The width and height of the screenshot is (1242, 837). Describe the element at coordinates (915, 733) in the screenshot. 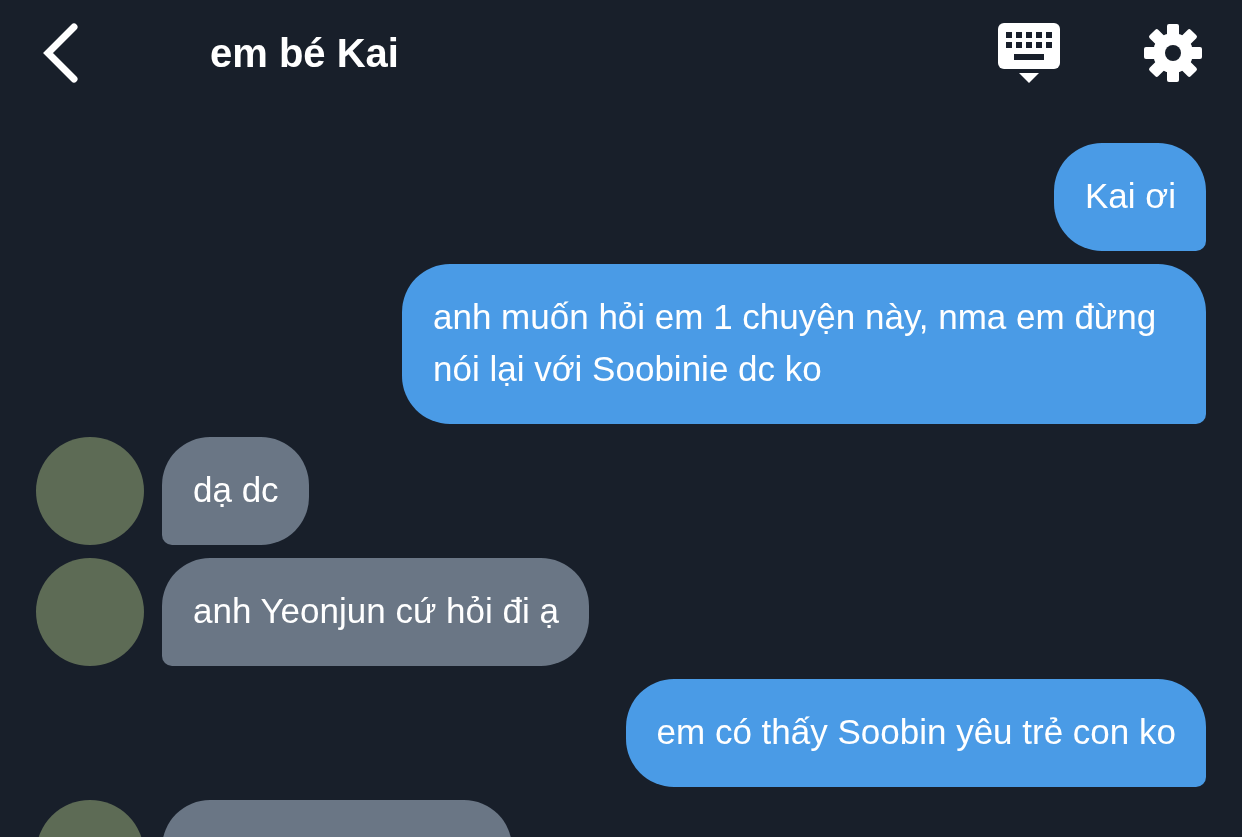

I see `message-bubble: em có thấy Soobin yêu trẻ con ko` at that location.